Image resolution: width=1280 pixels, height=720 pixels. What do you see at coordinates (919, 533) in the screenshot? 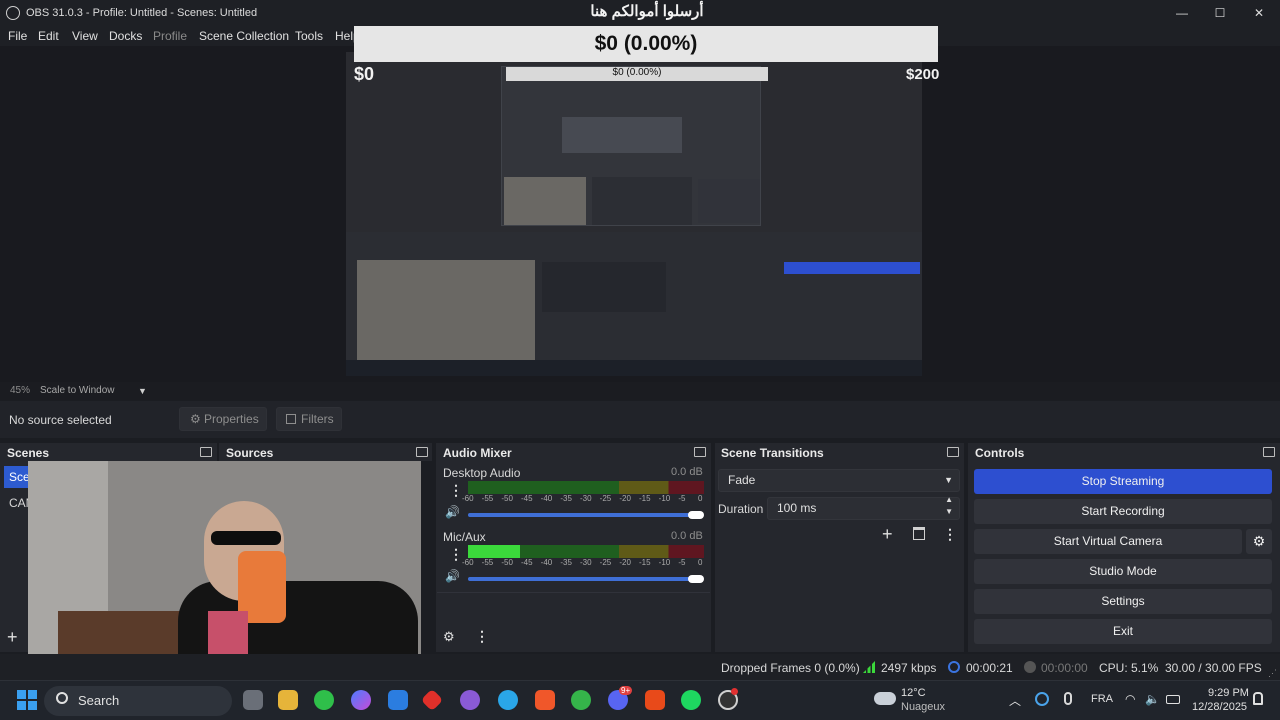
I see `trash-icon` at bounding box center [919, 533].